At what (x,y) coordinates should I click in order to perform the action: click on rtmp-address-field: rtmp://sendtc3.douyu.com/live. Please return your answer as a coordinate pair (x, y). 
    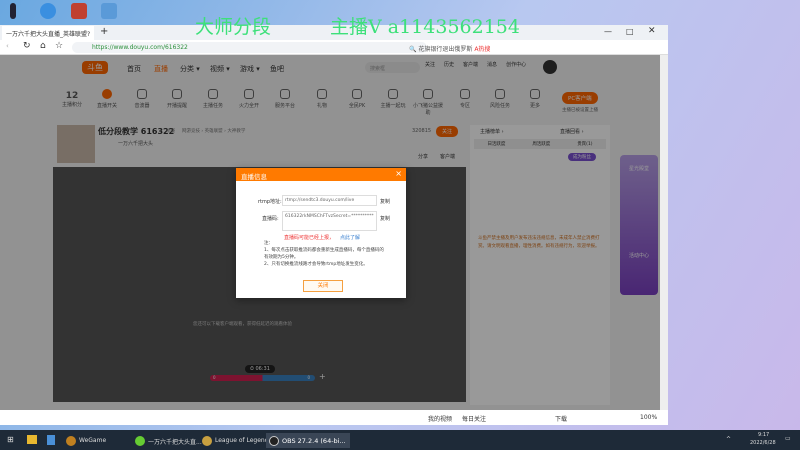
    Looking at the image, I should click on (329, 200).